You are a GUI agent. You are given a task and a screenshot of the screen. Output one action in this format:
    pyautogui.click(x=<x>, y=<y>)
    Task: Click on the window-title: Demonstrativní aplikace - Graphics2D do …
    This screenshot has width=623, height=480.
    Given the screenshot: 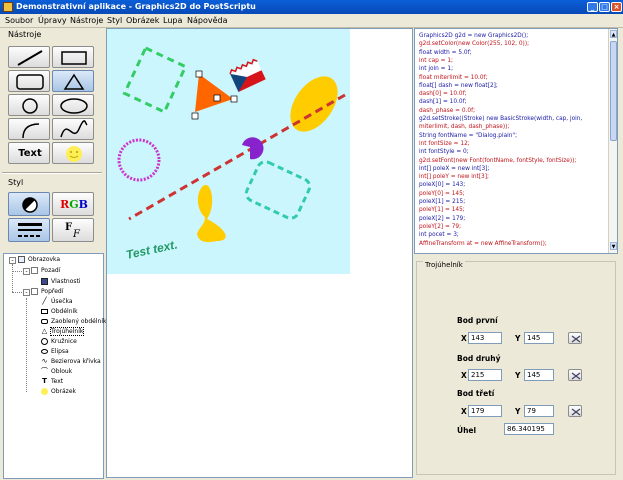 What is the action you would take?
    pyautogui.click(x=136, y=6)
    